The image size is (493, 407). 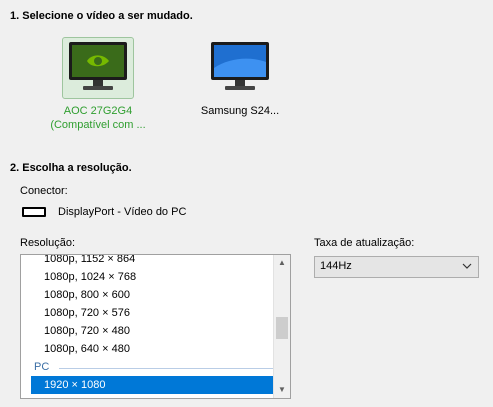 I want to click on resolution-item: 1080p, 800 × 600, so click(x=148, y=295).